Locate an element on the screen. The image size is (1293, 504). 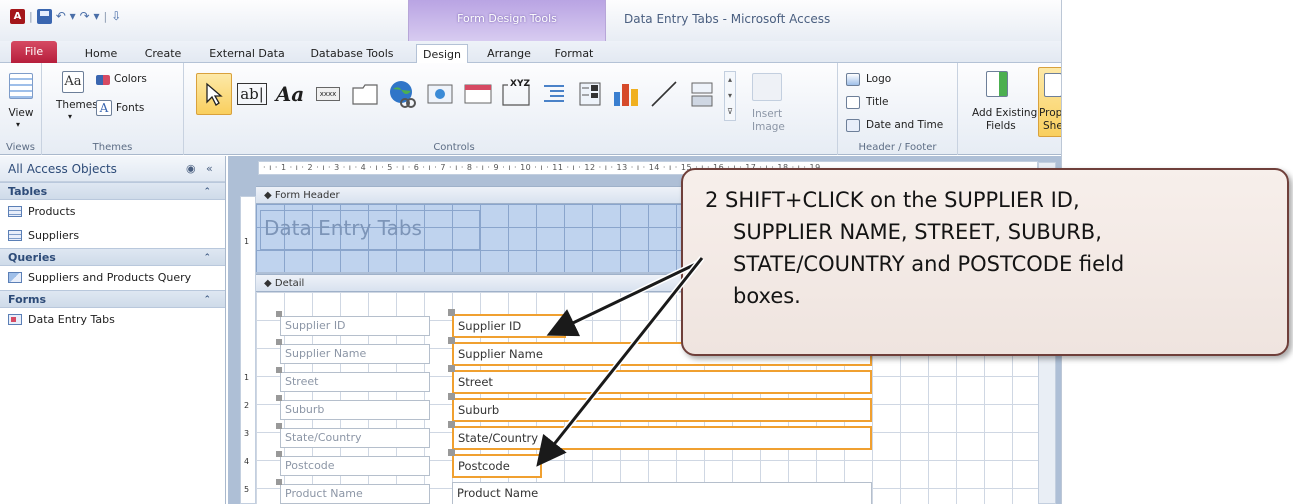
label-product-name: Product Name is located at coordinates (353, 491).